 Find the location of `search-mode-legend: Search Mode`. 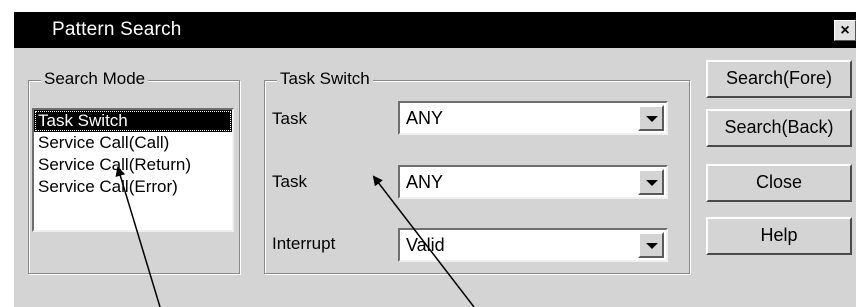

search-mode-legend: Search Mode is located at coordinates (95, 79).